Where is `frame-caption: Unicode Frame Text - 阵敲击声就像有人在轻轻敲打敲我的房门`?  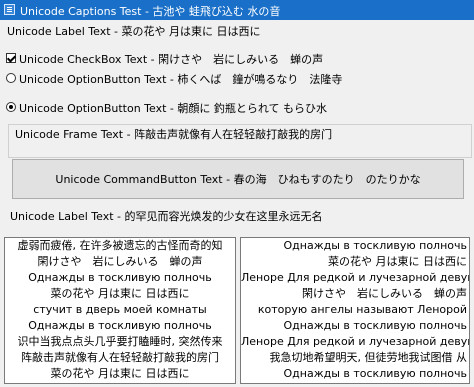
frame-caption: Unicode Frame Text - 阵敲击声就像有人在轻轻敲打敲我的房门 is located at coordinates (174, 134).